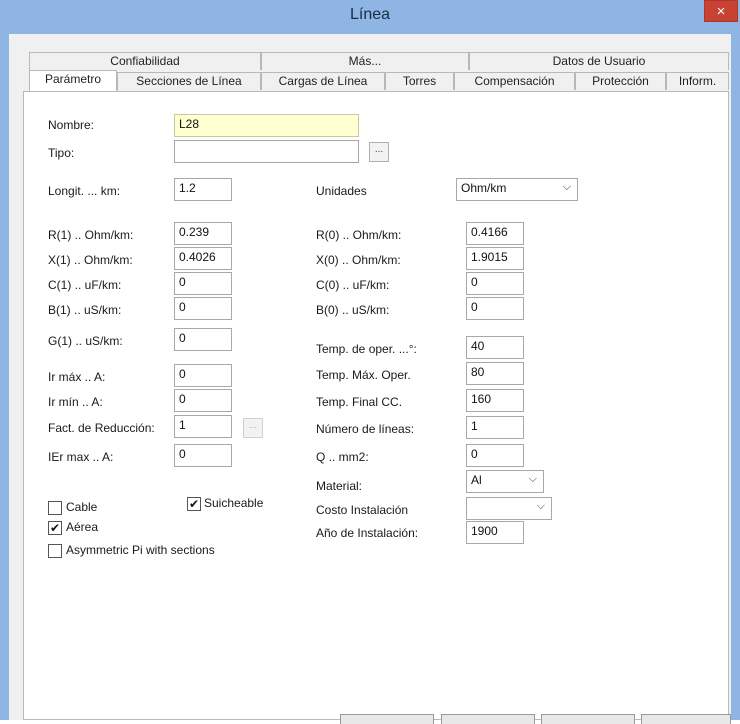  What do you see at coordinates (323, 81) in the screenshot?
I see `tab-cargas-linea: Cargas de Línea` at bounding box center [323, 81].